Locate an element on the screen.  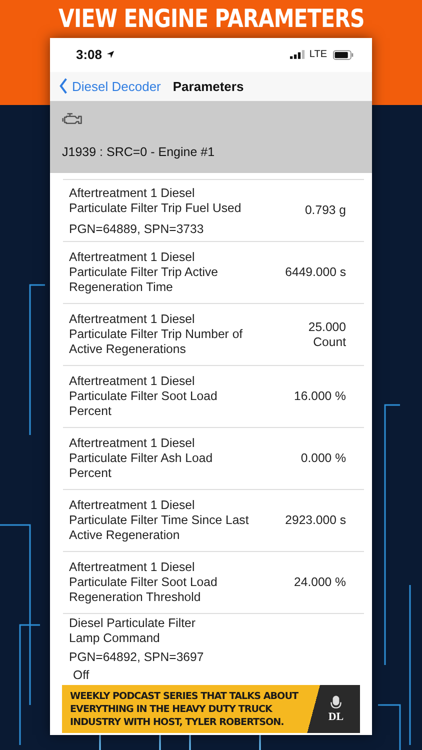
section-title: J1939 : SRC=0 - Engine #1 is located at coordinates (139, 151).